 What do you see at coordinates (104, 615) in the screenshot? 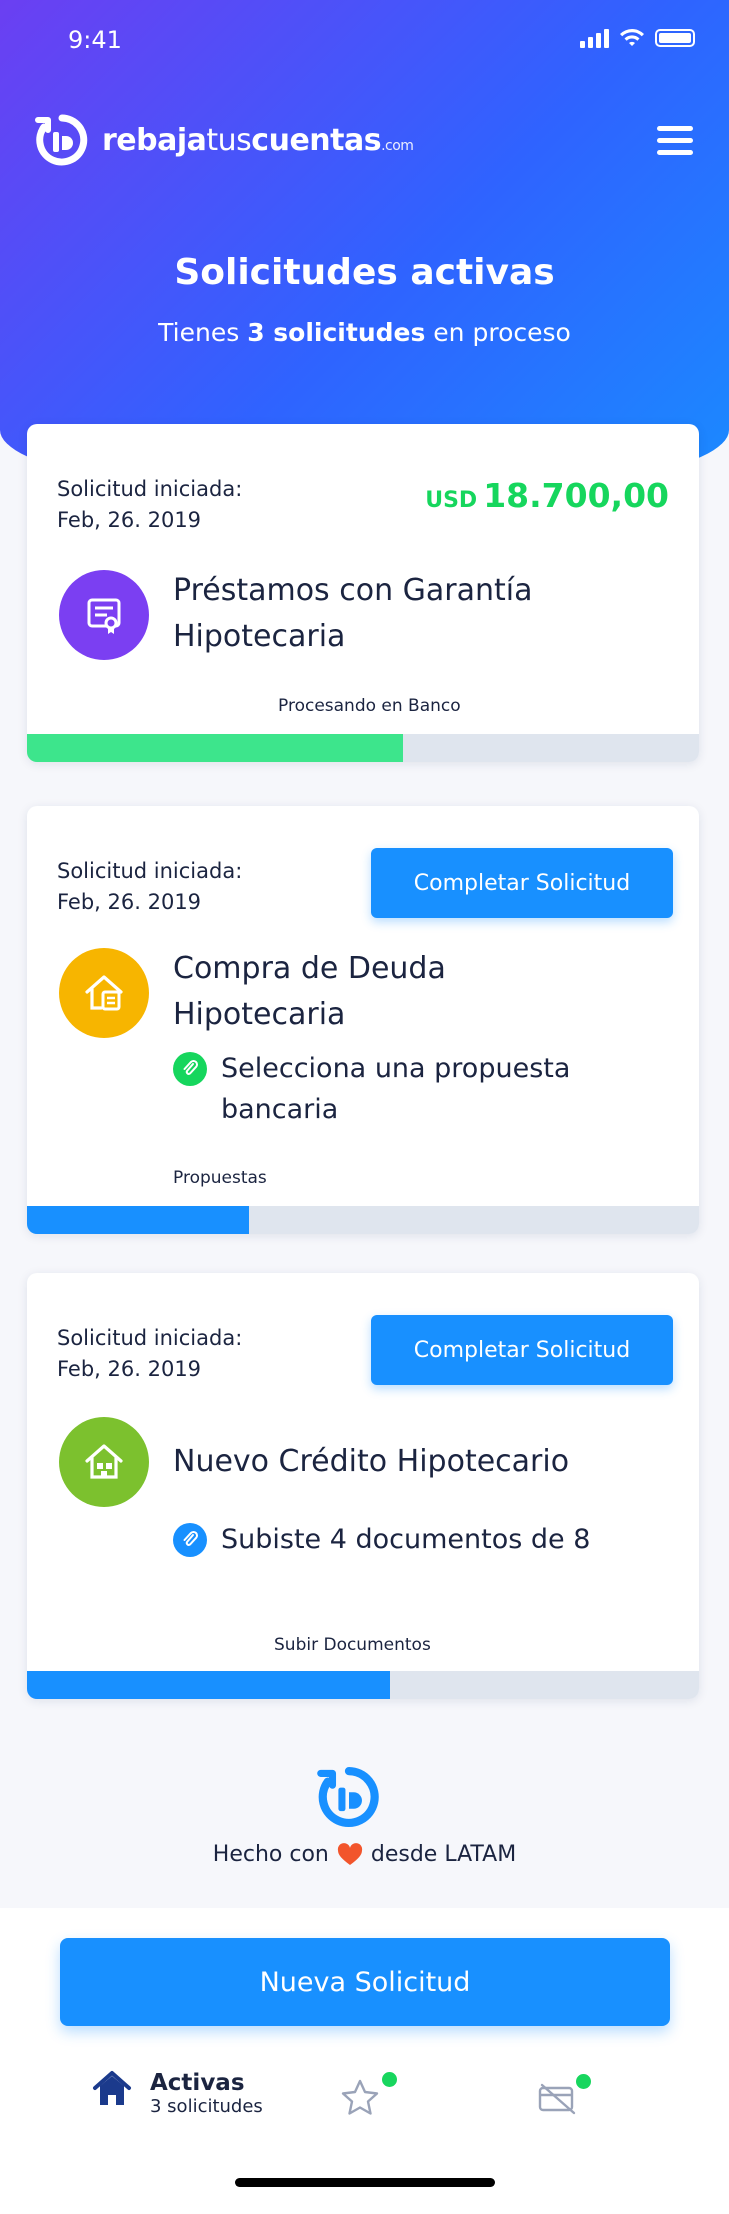
I see `certificate-icon` at bounding box center [104, 615].